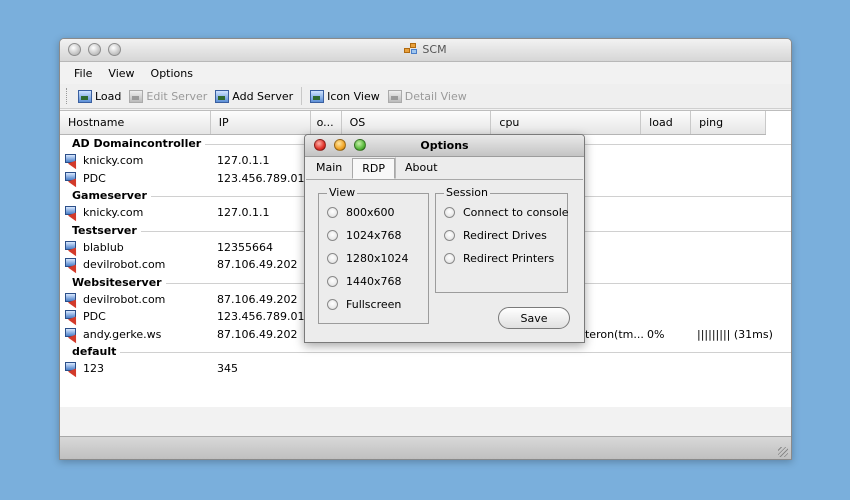 The image size is (850, 500). What do you see at coordinates (104, 230) in the screenshot?
I see `group-name: Testserver` at bounding box center [104, 230].